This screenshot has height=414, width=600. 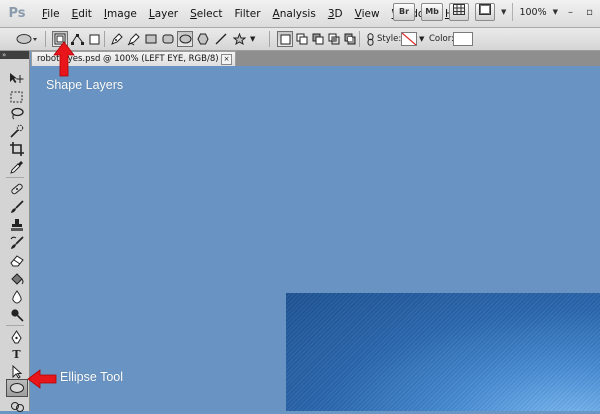 What do you see at coordinates (432, 12) in the screenshot?
I see `mini-bridge-button: Mb` at bounding box center [432, 12].